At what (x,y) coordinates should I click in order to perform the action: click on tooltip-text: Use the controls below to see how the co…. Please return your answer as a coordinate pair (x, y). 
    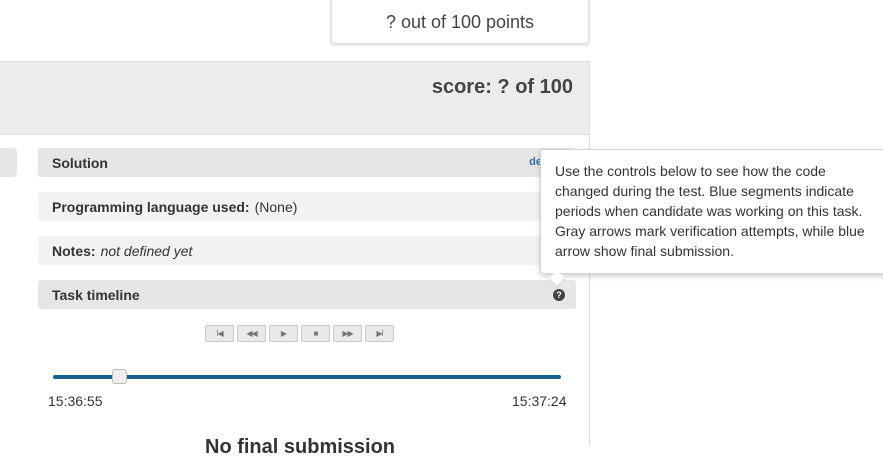
    Looking at the image, I should click on (710, 211).